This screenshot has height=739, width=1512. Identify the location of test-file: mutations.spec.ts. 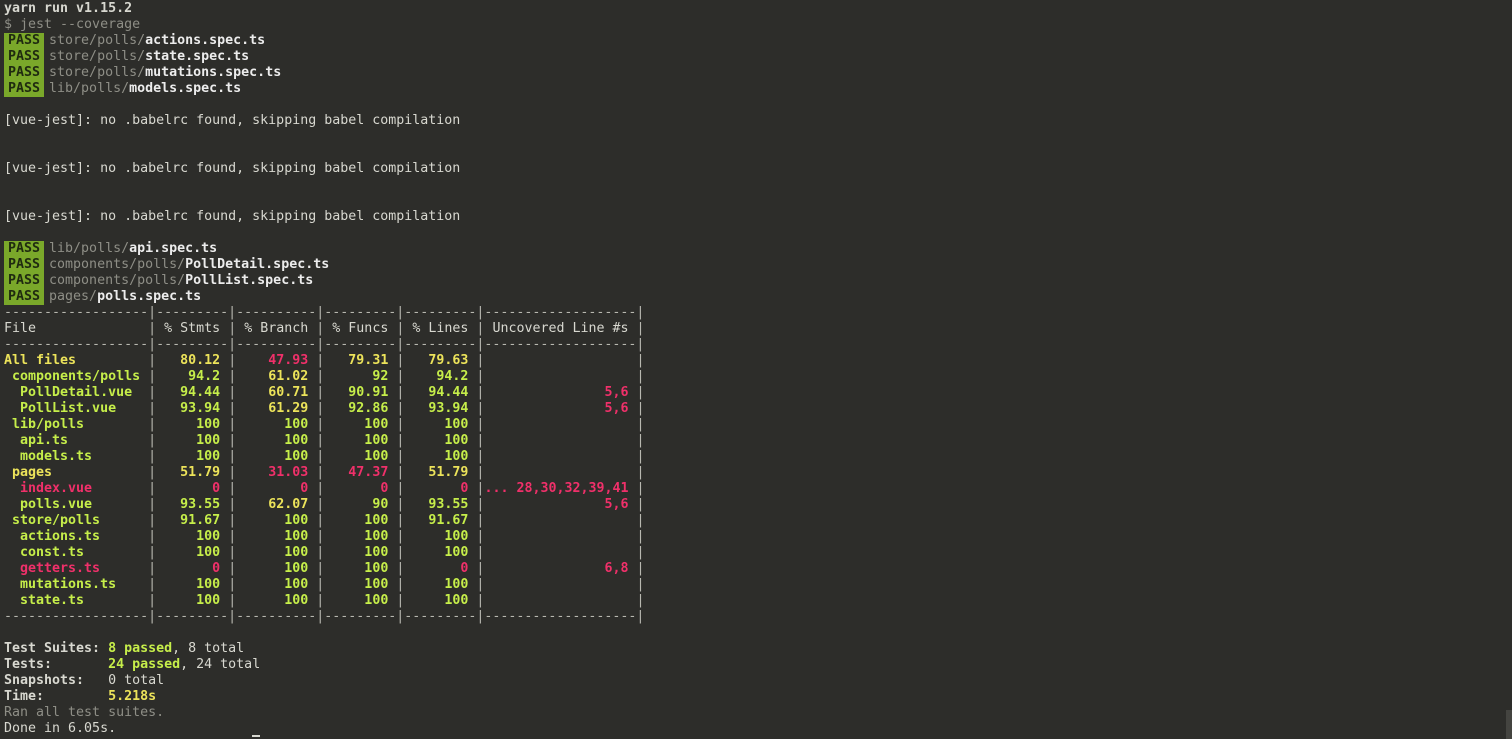
(213, 72).